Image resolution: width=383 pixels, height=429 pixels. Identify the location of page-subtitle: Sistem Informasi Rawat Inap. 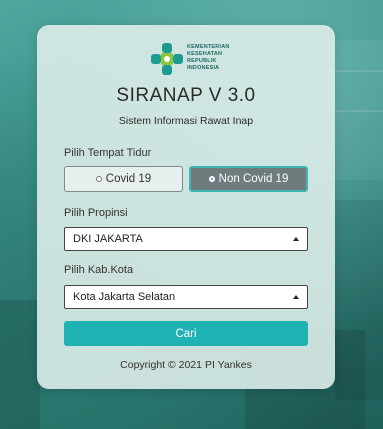
(186, 121).